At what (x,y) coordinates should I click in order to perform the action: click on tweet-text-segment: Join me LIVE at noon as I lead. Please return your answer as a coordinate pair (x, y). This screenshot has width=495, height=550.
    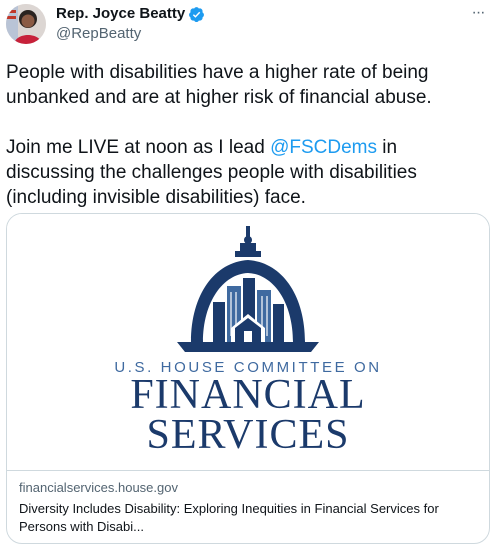
    Looking at the image, I should click on (138, 147).